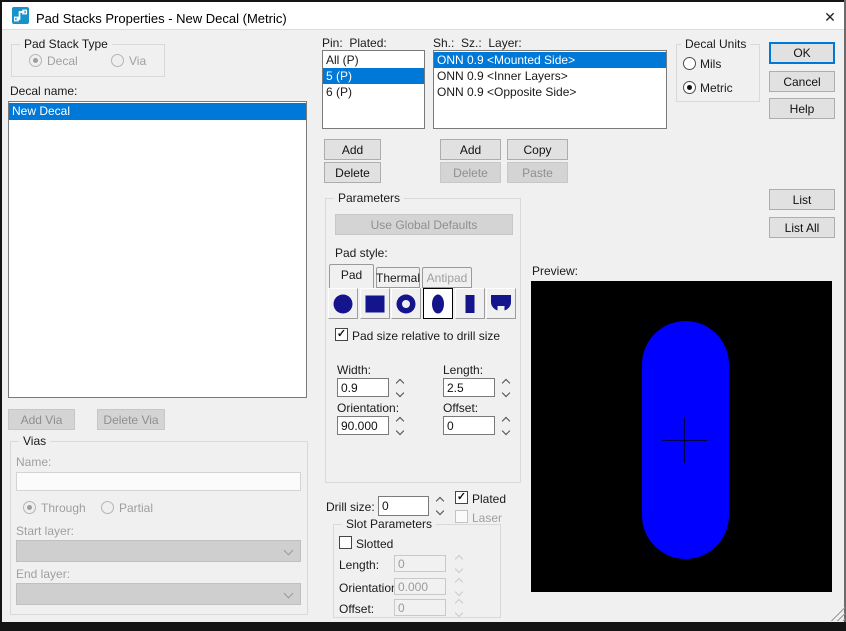  What do you see at coordinates (117, 60) in the screenshot?
I see `via-radio` at bounding box center [117, 60].